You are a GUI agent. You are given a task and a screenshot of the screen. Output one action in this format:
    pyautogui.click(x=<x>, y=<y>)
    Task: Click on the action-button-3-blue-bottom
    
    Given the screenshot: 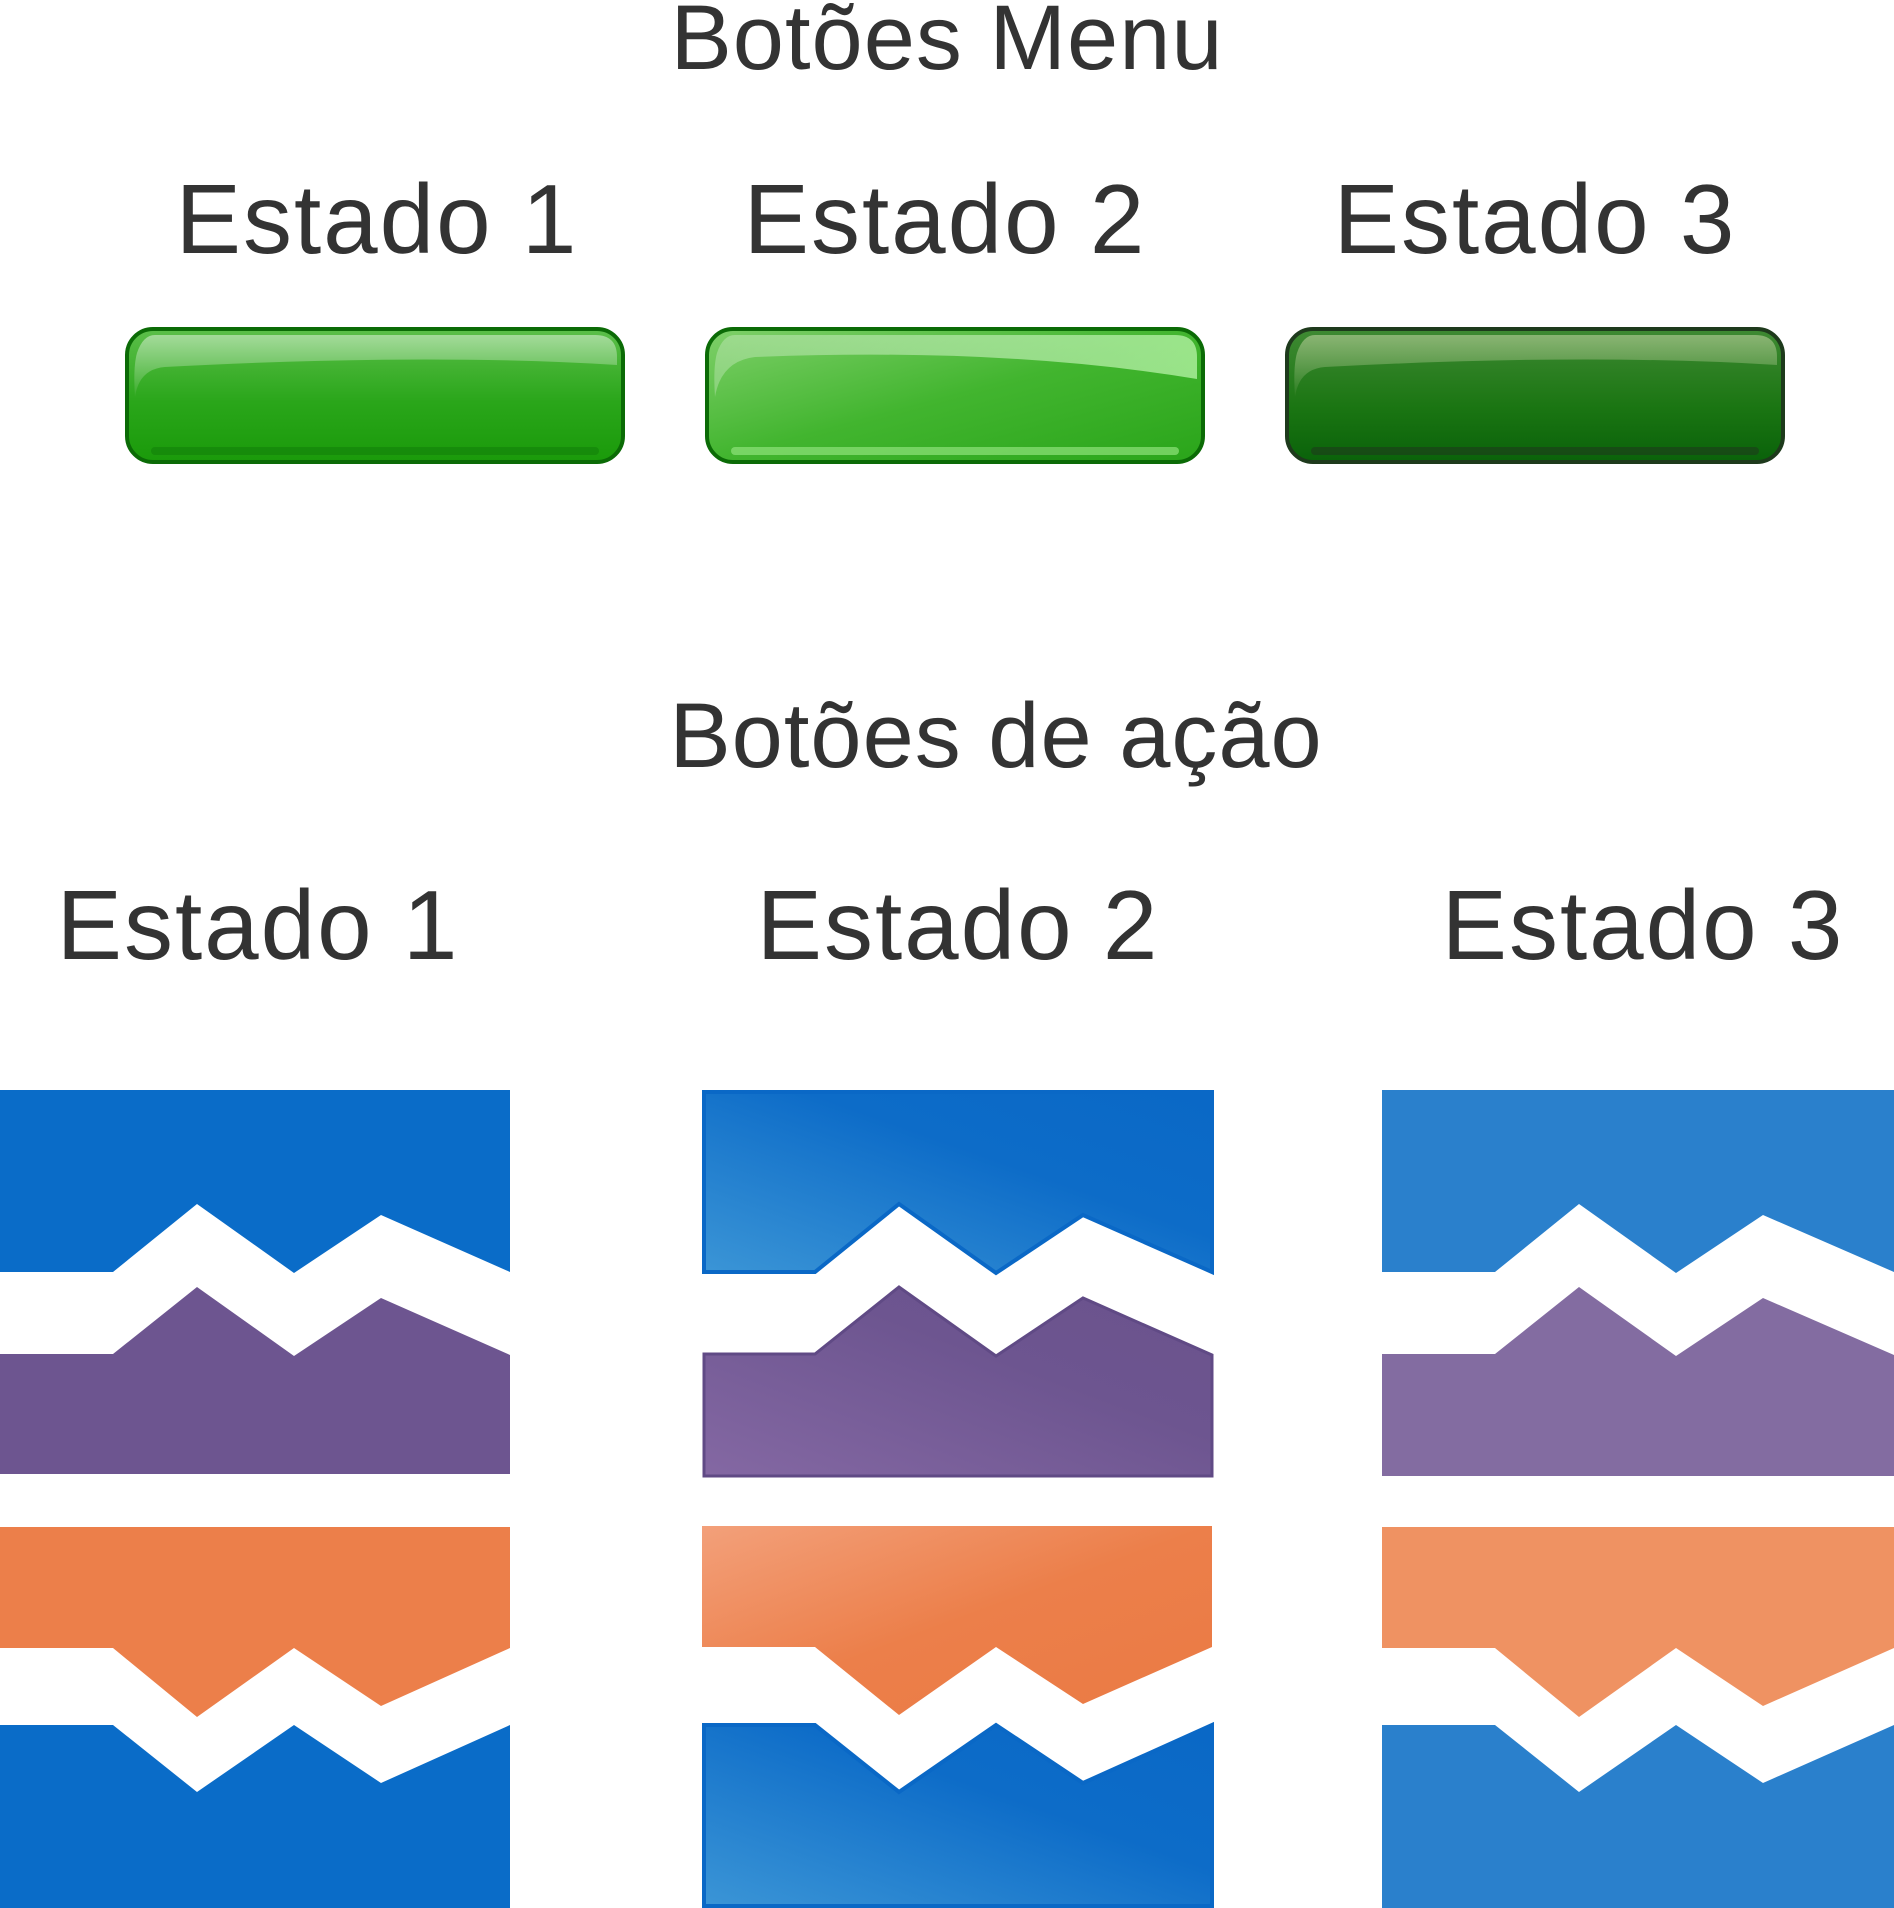 What is the action you would take?
    pyautogui.click(x=1638, y=1816)
    